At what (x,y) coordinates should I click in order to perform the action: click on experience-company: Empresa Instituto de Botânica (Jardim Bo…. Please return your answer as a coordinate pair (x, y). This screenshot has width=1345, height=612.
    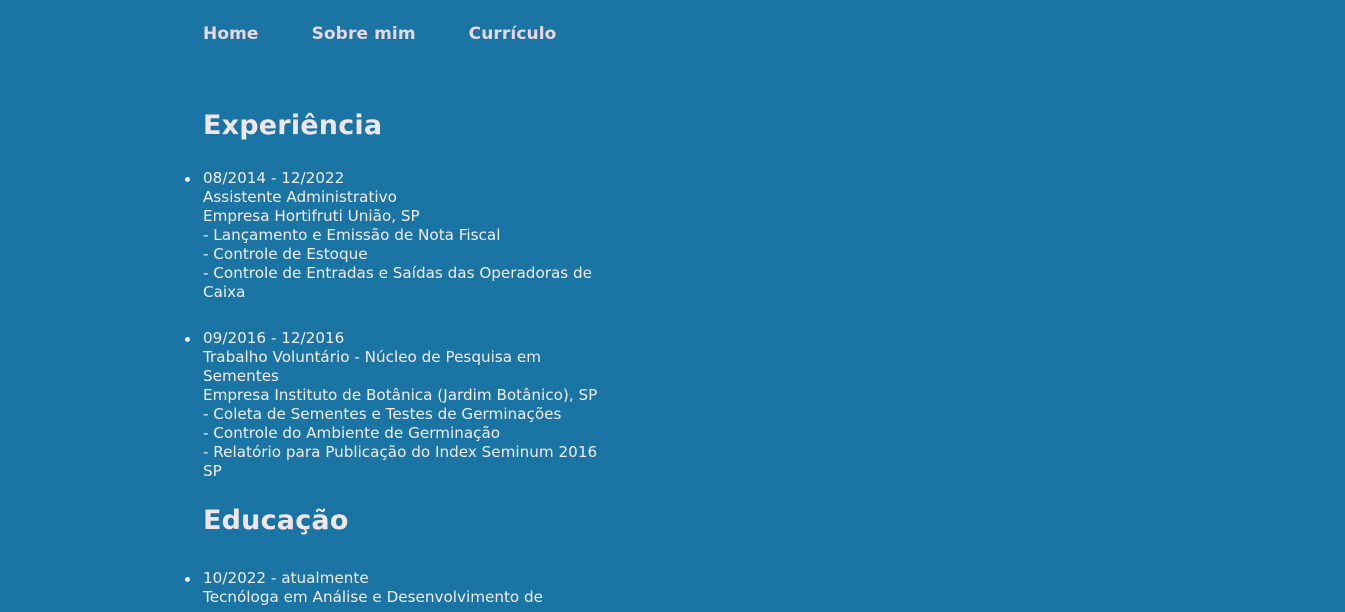
    Looking at the image, I should click on (400, 395).